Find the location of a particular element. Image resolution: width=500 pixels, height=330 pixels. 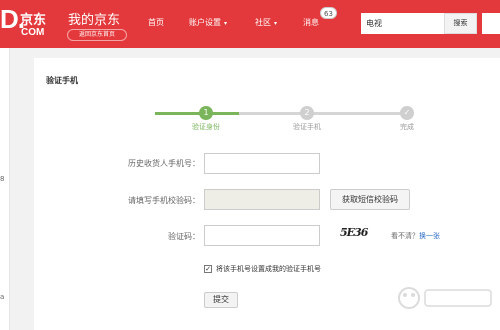

sidebar-edge-text: 8 is located at coordinates (2, 179).